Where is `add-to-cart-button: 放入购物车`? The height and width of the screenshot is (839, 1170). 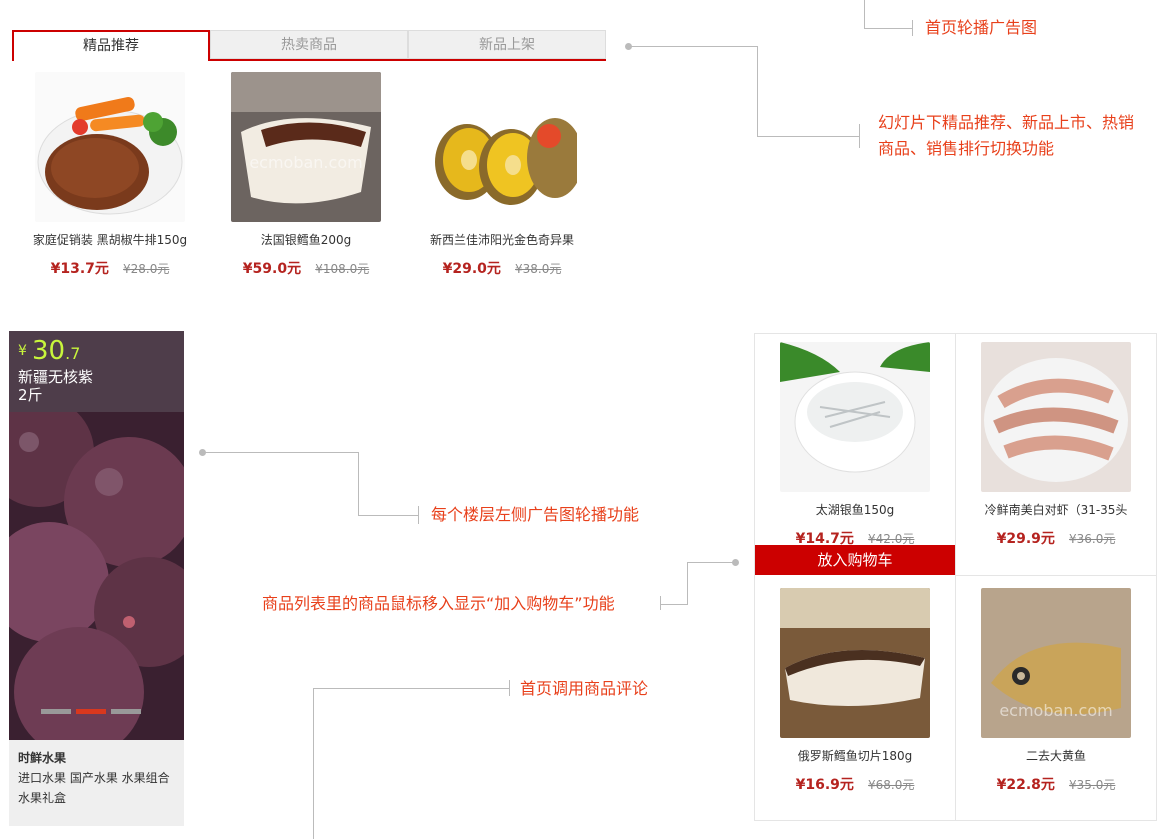
add-to-cart-button: 放入购物车 is located at coordinates (855, 560).